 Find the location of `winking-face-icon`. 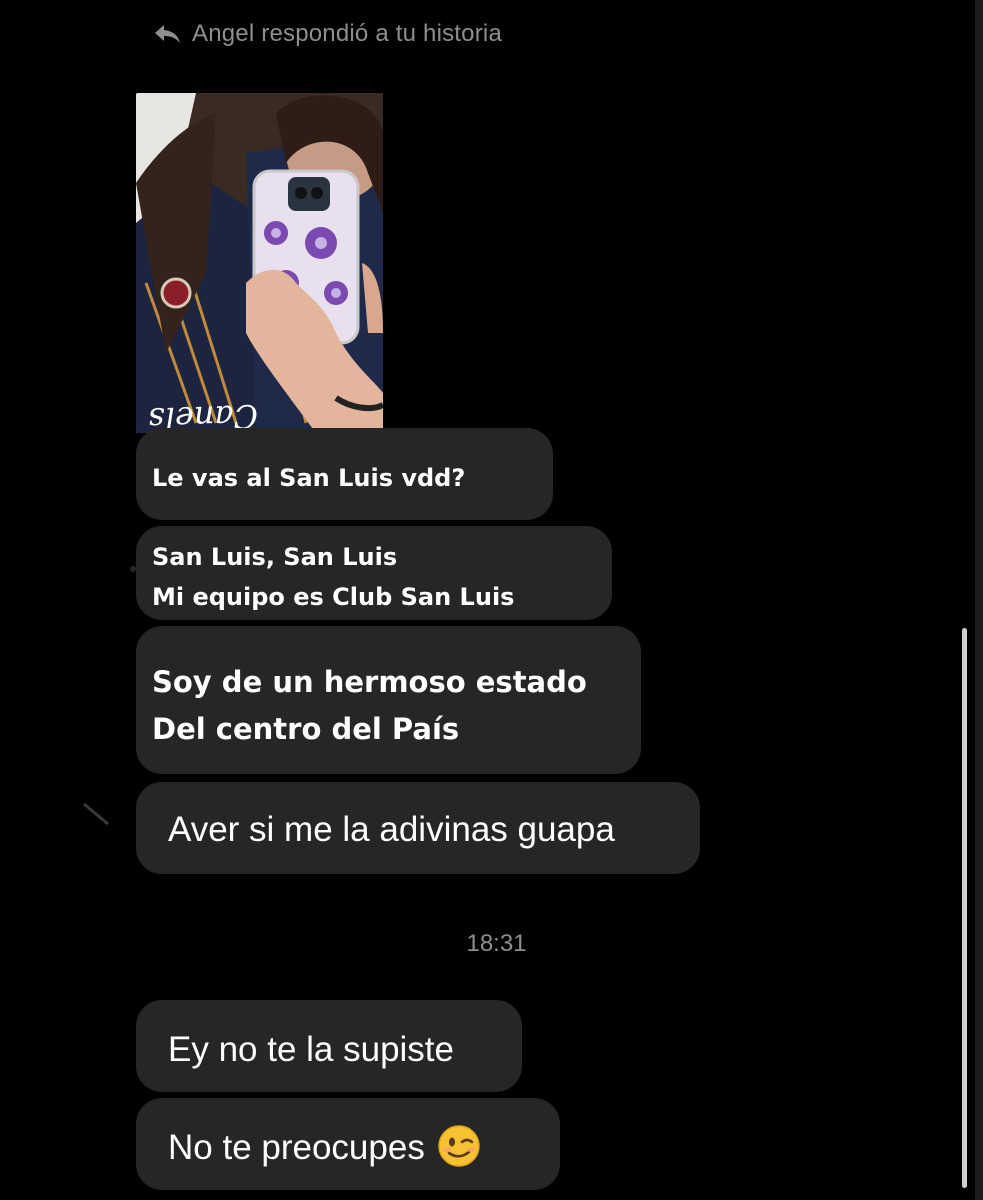

winking-face-icon is located at coordinates (459, 1146).